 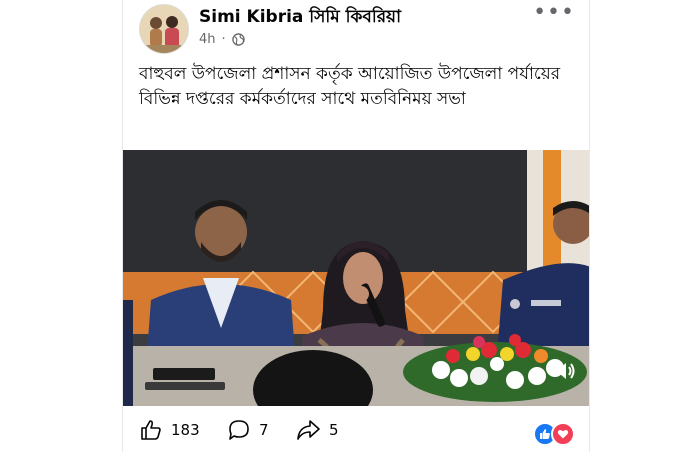 What do you see at coordinates (239, 430) in the screenshot?
I see `comment-icon` at bounding box center [239, 430].